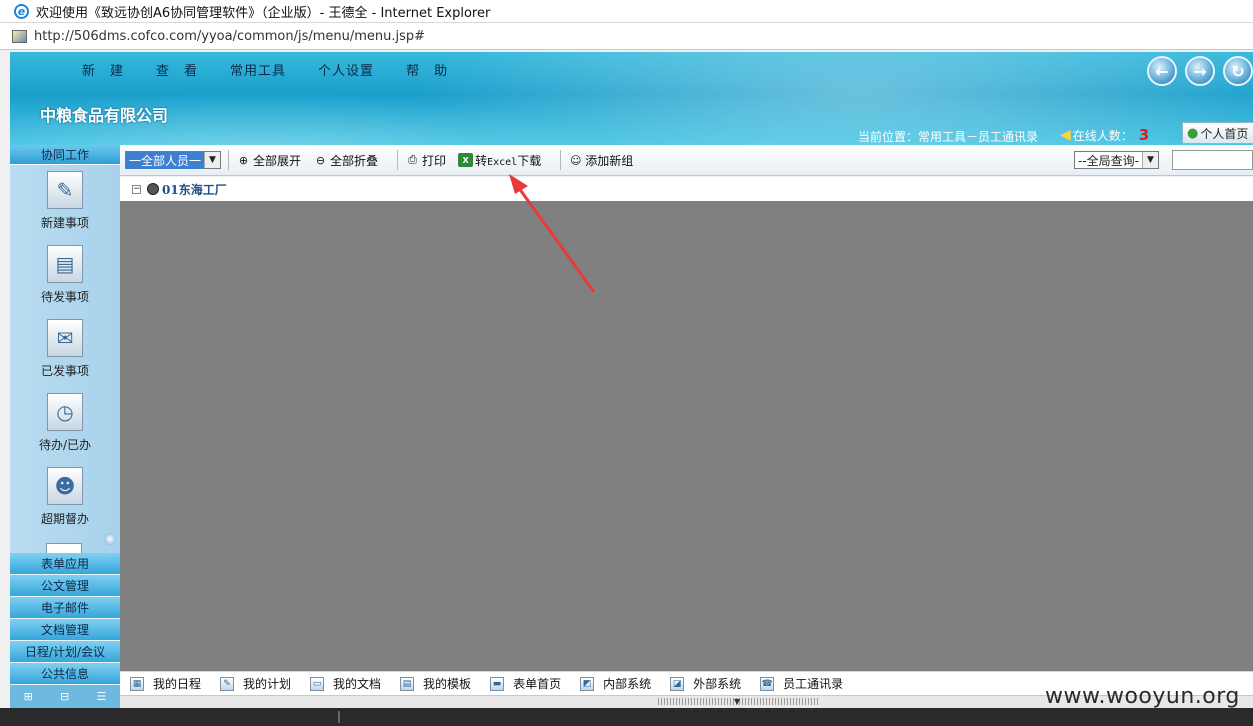 This screenshot has height=726, width=1253. I want to click on sidebar-item-label: 新建事项, so click(64, 223).